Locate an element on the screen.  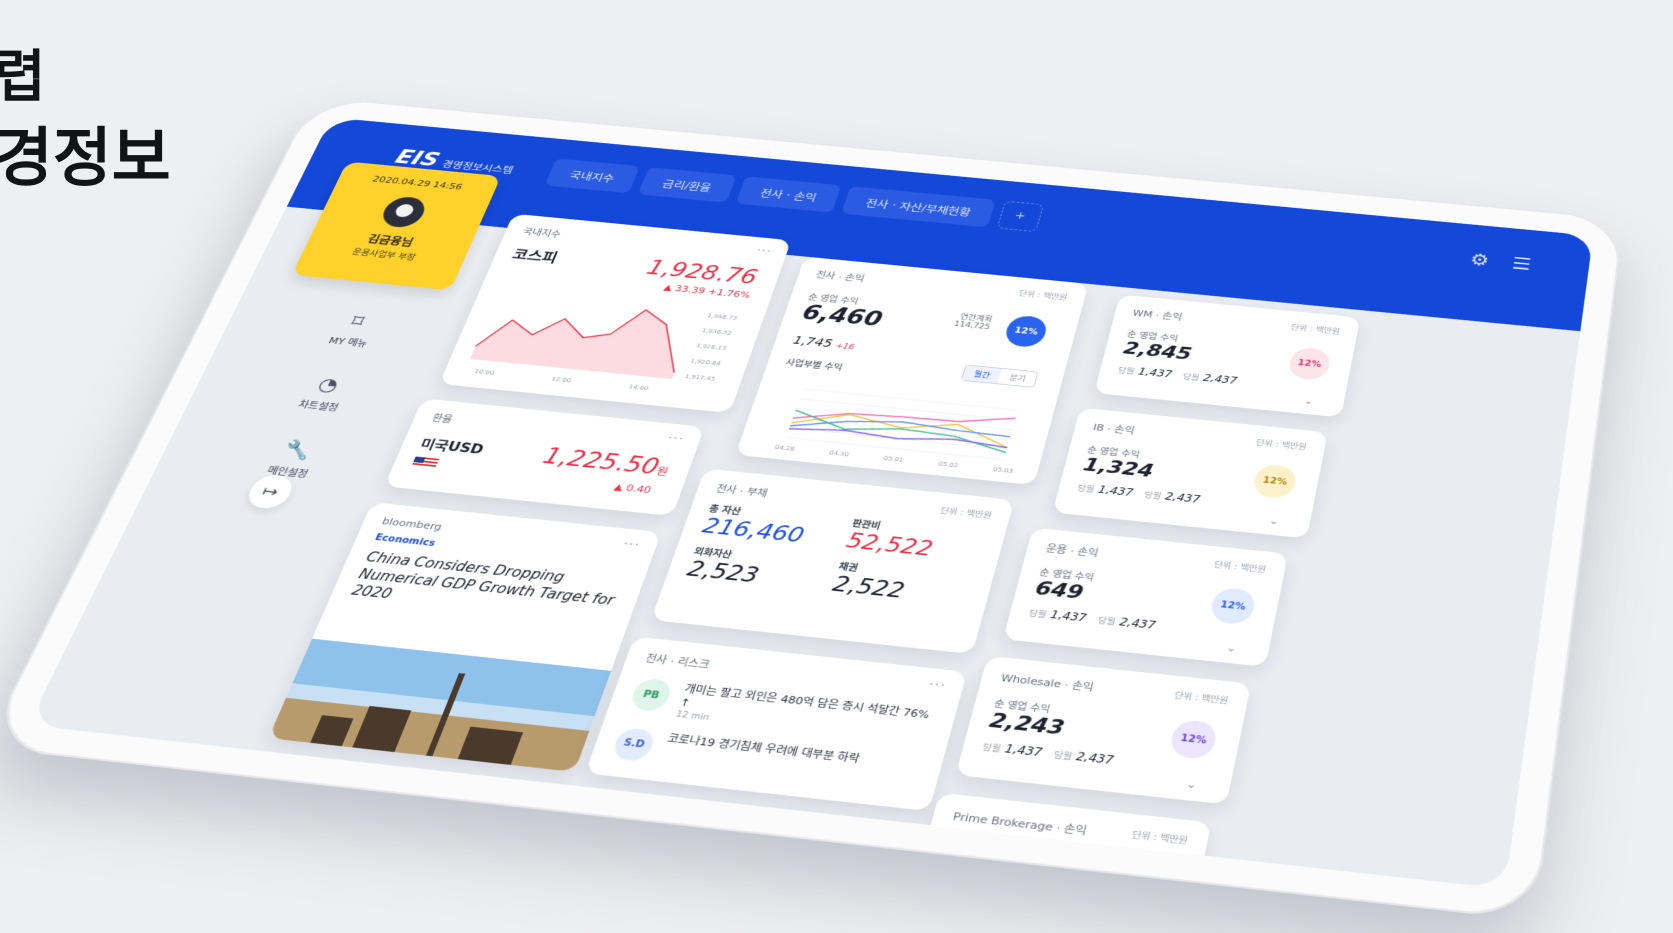
badge: S.D is located at coordinates (634, 744).